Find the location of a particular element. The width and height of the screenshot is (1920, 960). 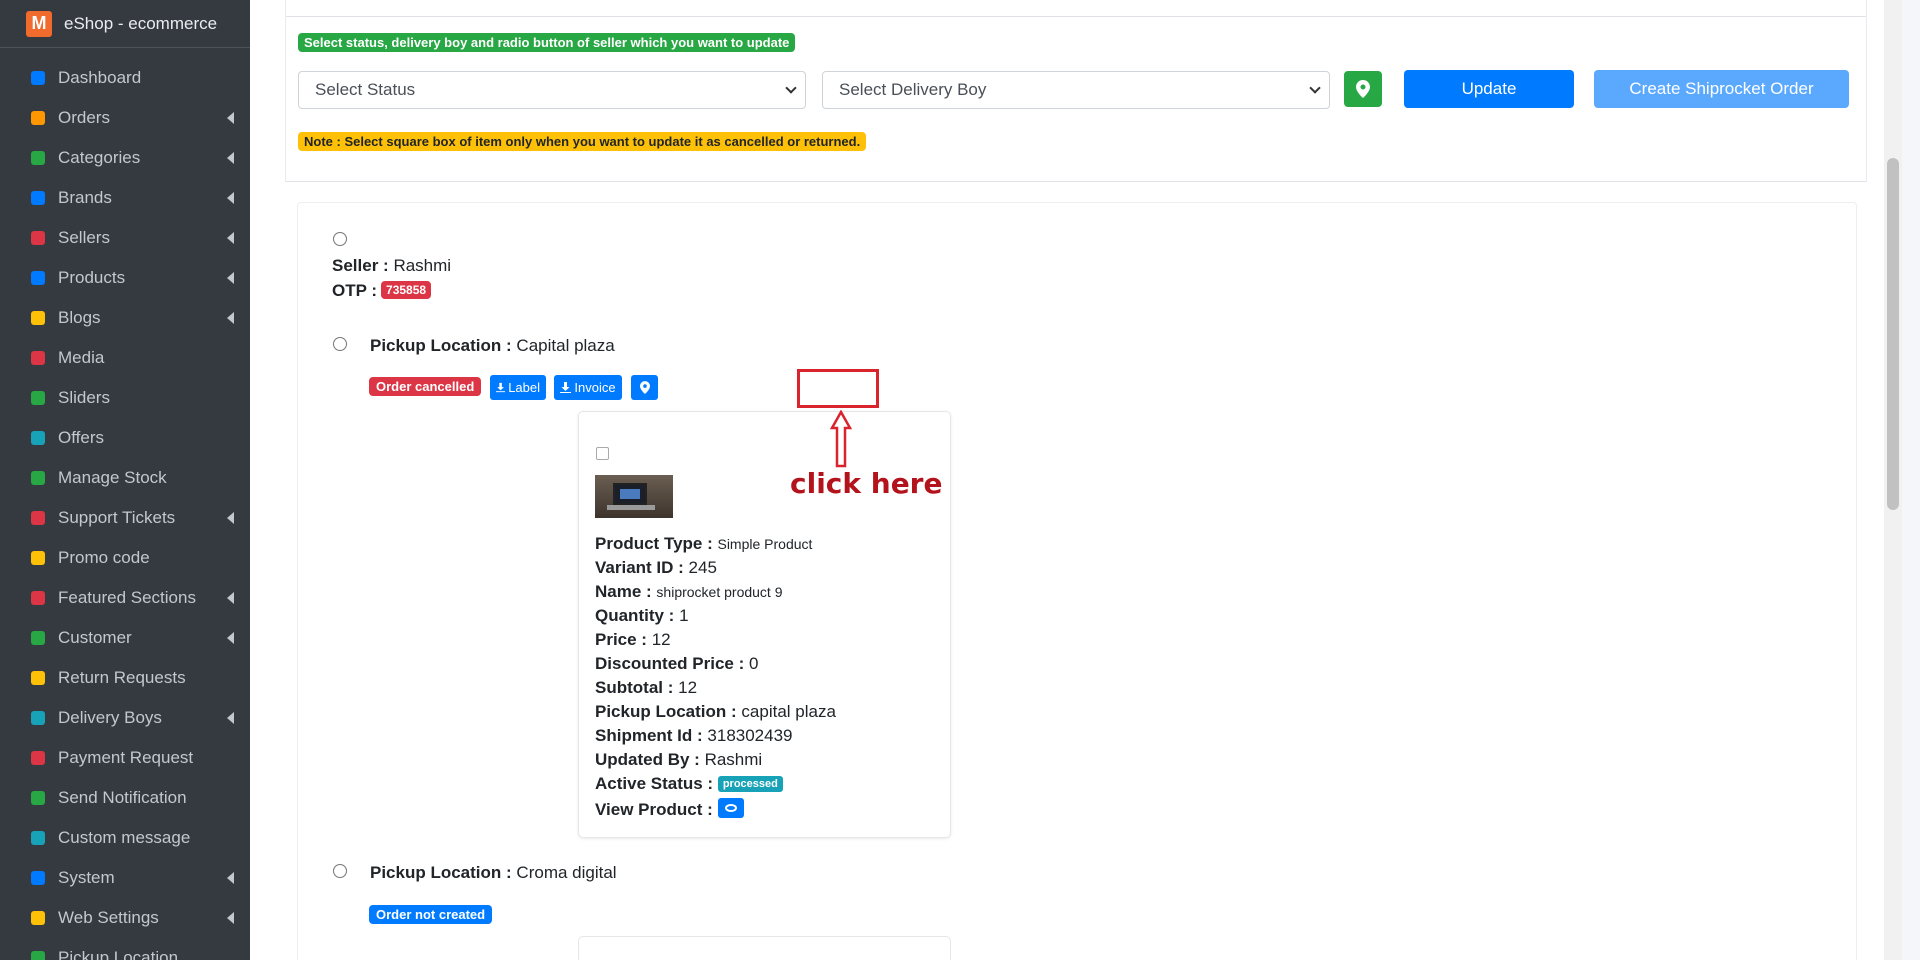

sidebar-item-label: Return Requests is located at coordinates (122, 677).